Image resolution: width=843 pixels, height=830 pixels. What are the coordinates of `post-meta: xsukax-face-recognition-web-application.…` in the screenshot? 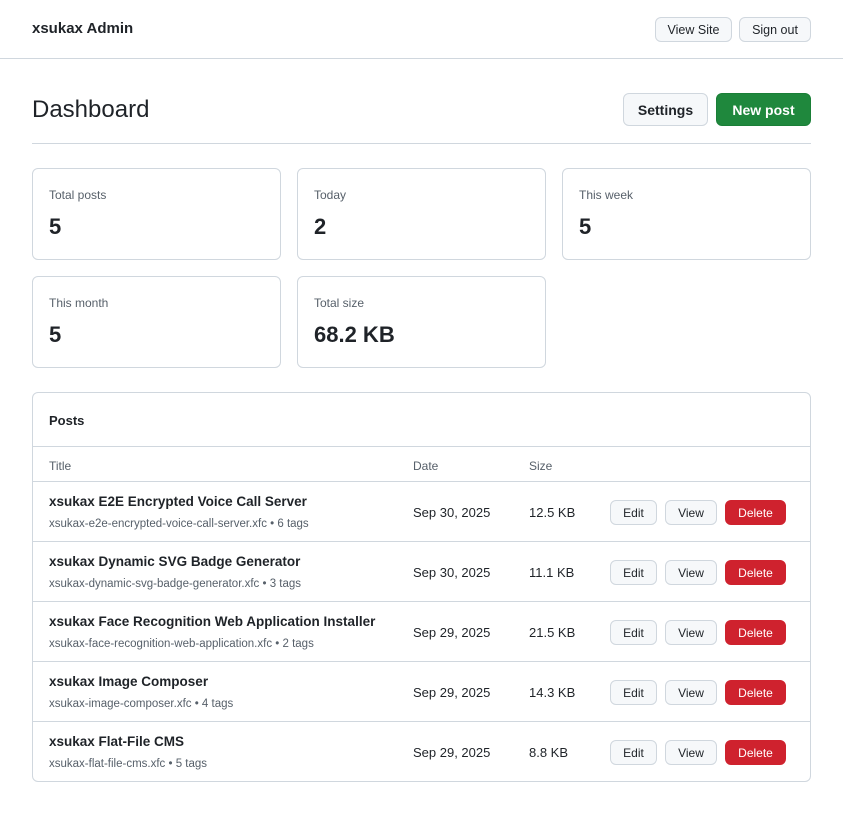 It's located at (181, 644).